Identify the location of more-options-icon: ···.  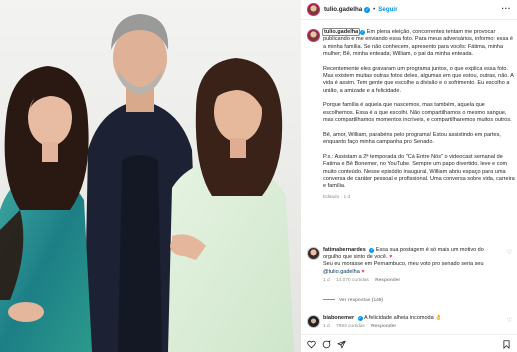
(507, 9).